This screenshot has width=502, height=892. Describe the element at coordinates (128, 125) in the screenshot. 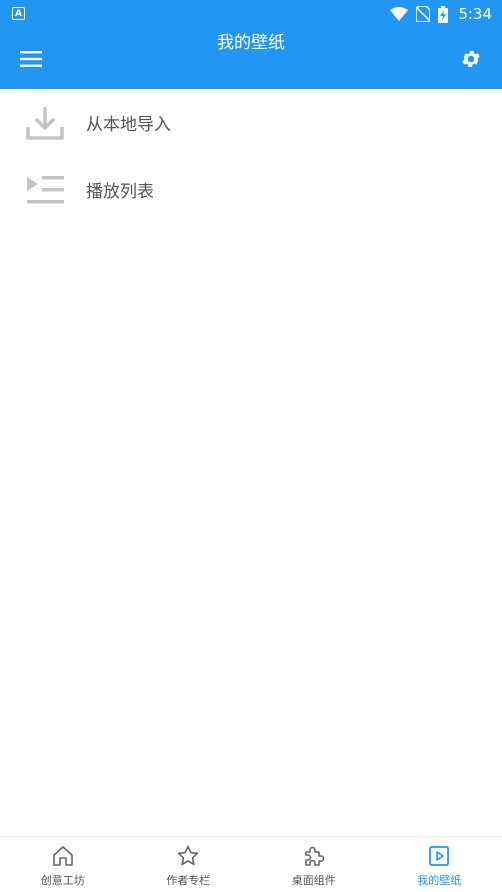

I see `list-item-label: 从本地导入` at that location.